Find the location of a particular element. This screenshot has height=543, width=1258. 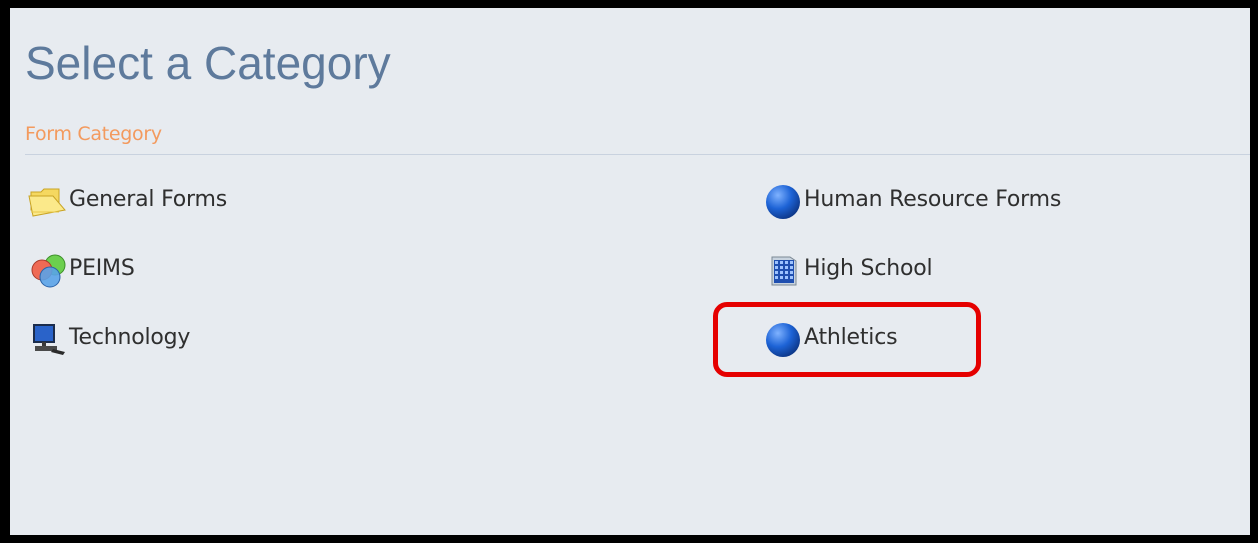

category-label: Human Resource Forms is located at coordinates (933, 199).